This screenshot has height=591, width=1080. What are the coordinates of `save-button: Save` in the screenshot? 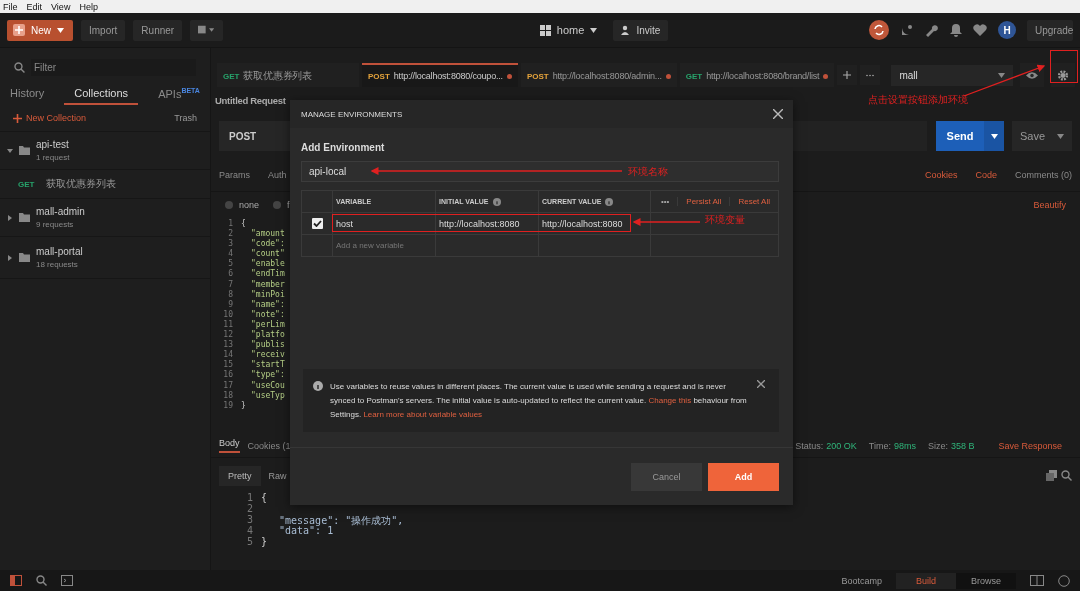 It's located at (1042, 136).